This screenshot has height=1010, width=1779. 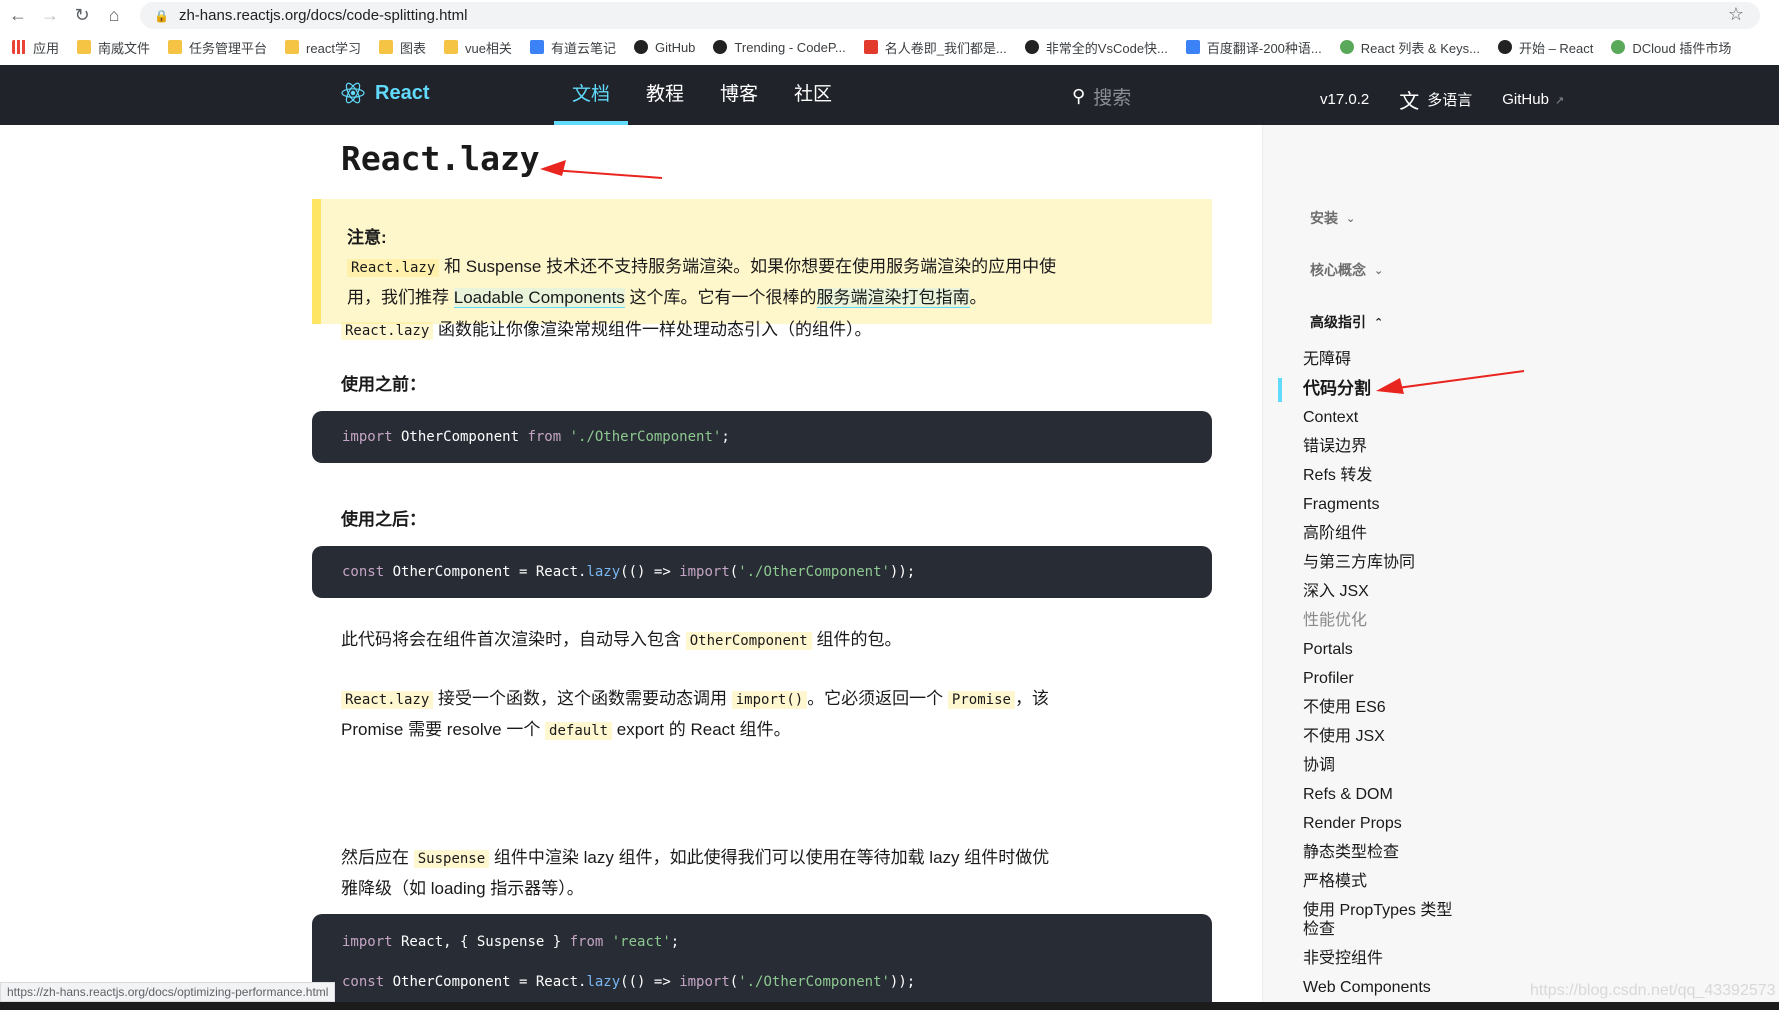 I want to click on sidebar-item-static-types: 静态类型检查, so click(x=1383, y=852).